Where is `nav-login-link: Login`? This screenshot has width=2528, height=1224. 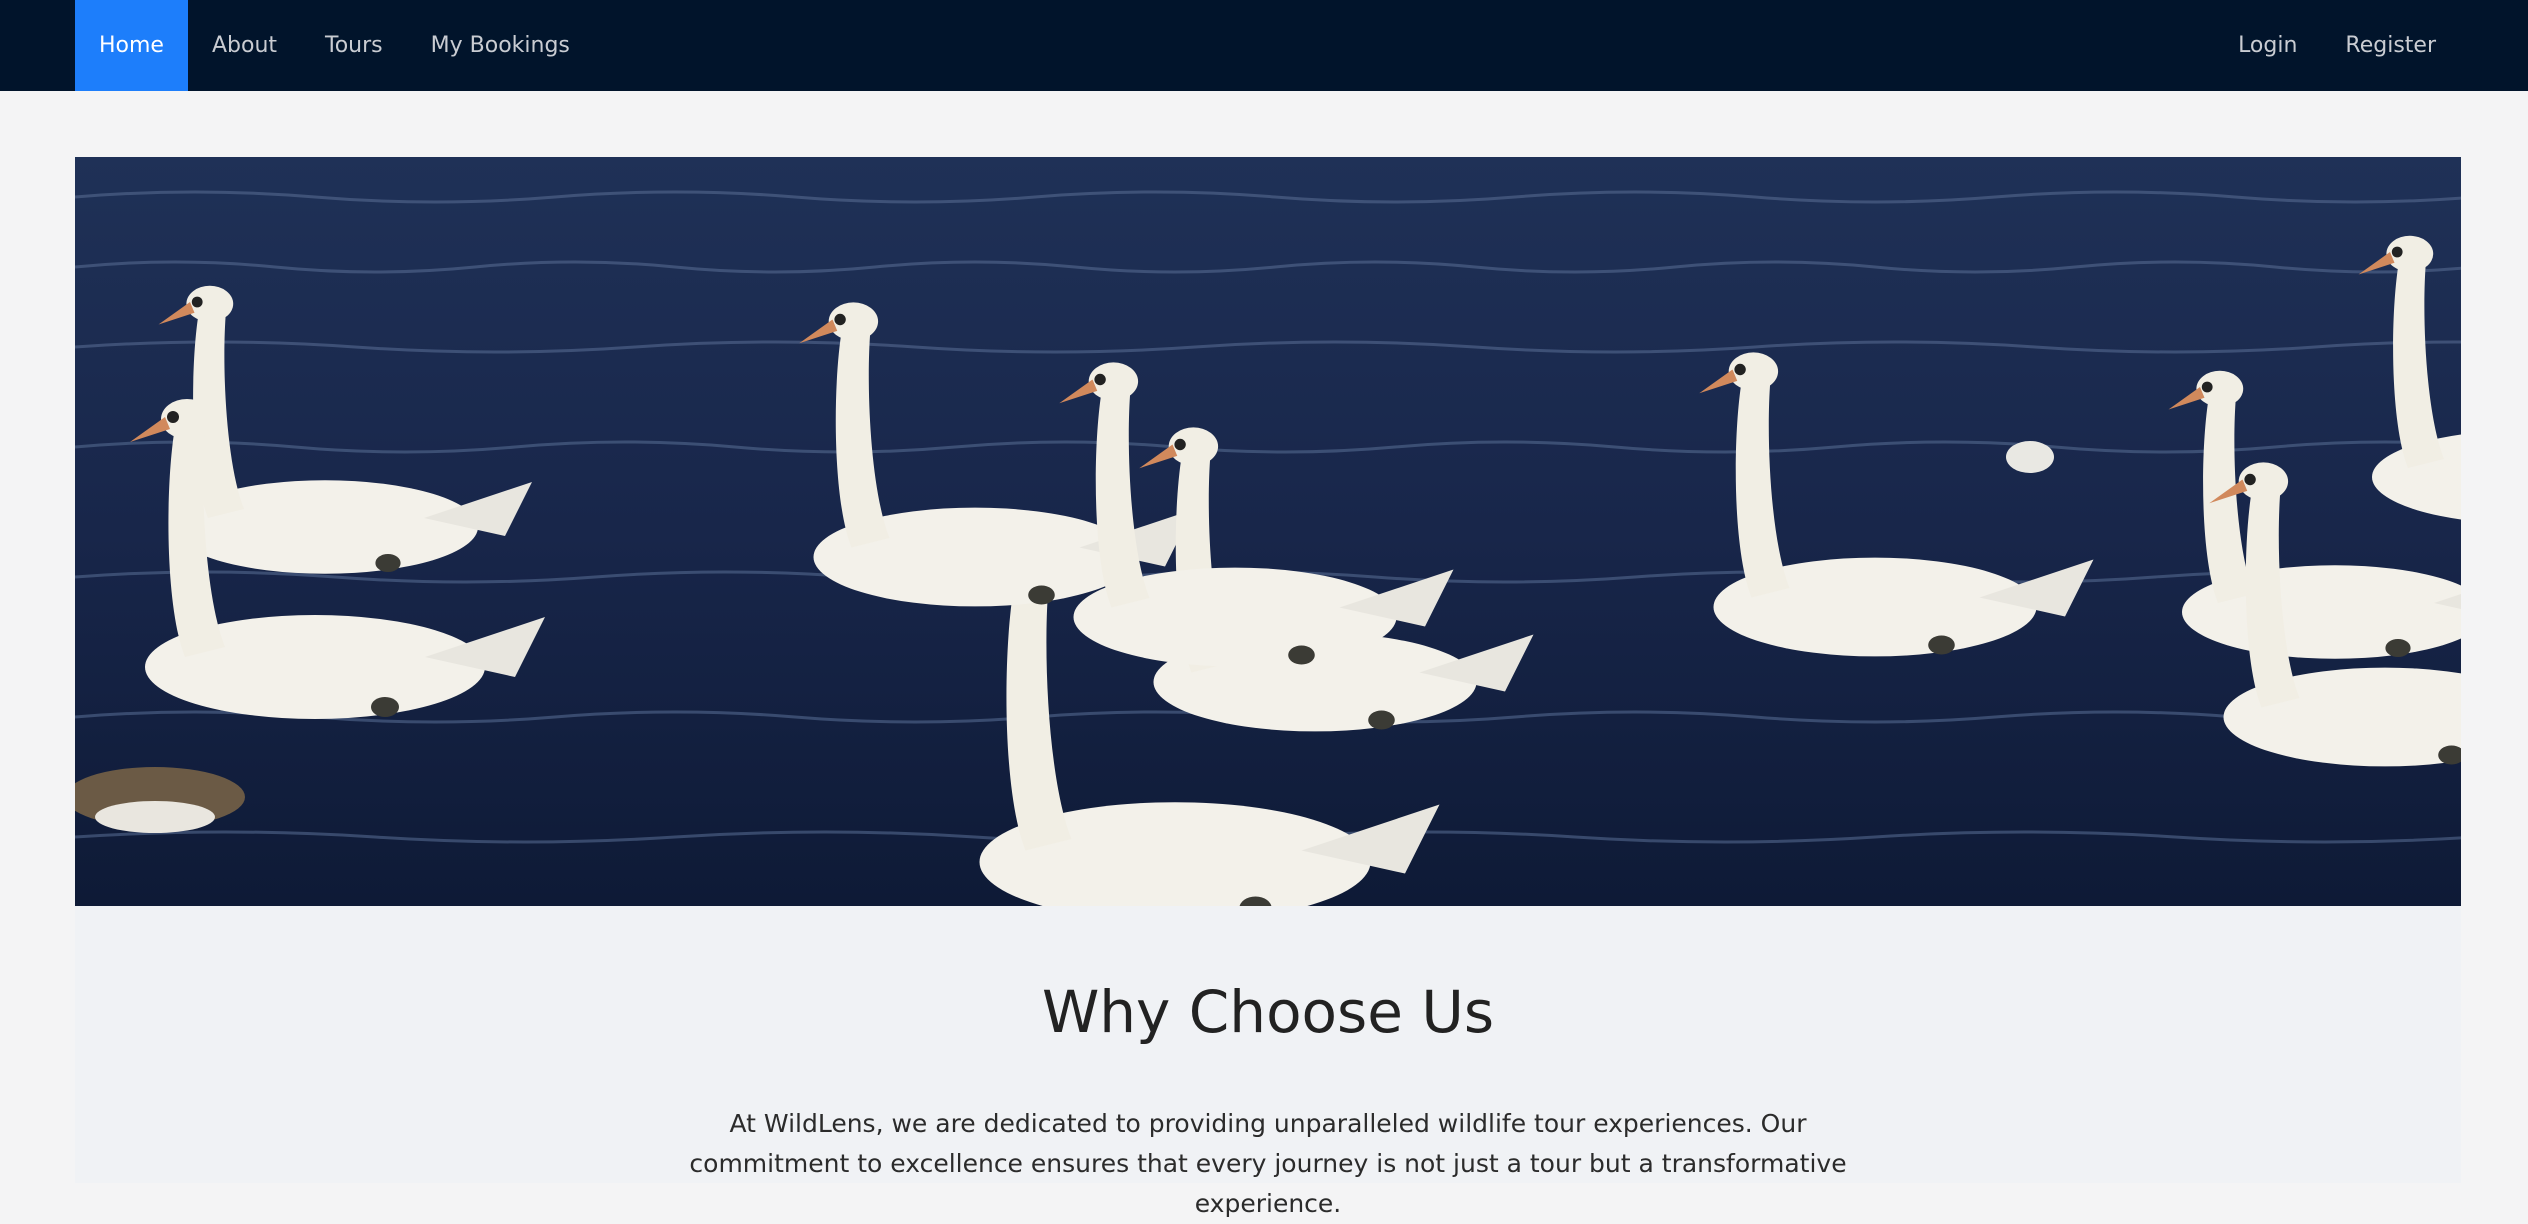
nav-login-link: Login is located at coordinates (2267, 45).